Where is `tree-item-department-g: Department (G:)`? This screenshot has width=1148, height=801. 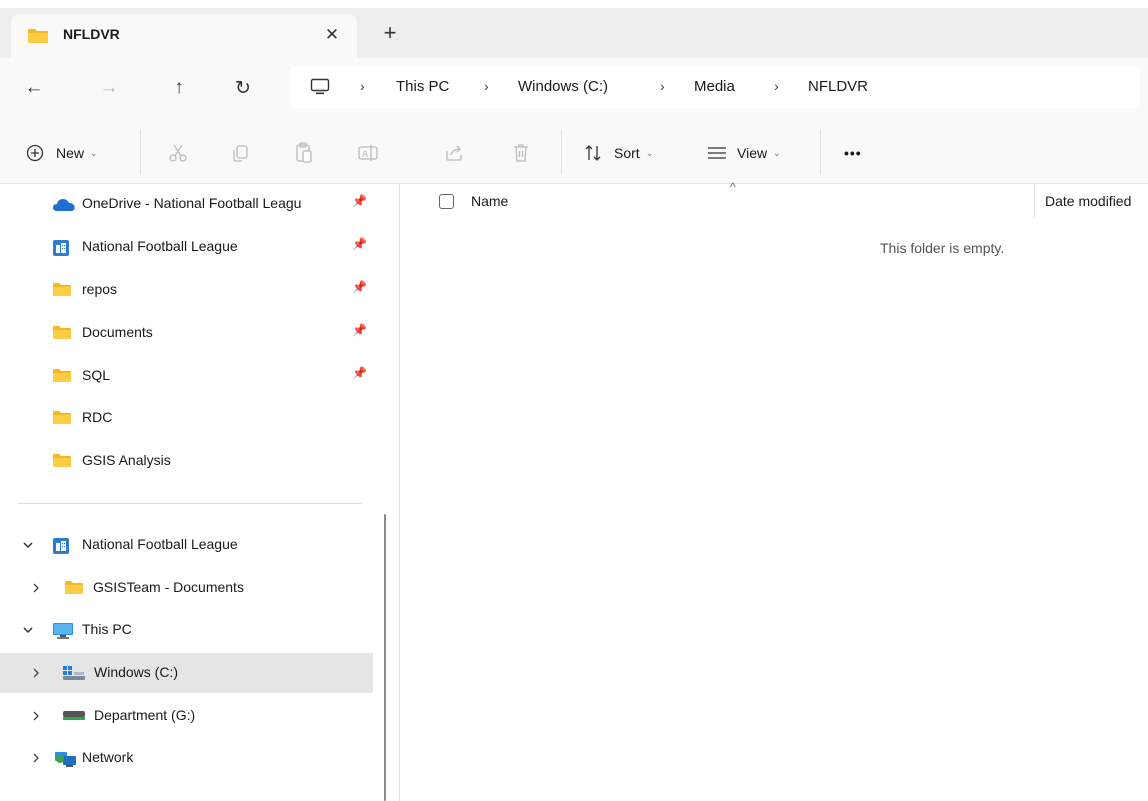
tree-item-department-g: Department (G:) is located at coordinates (186, 716).